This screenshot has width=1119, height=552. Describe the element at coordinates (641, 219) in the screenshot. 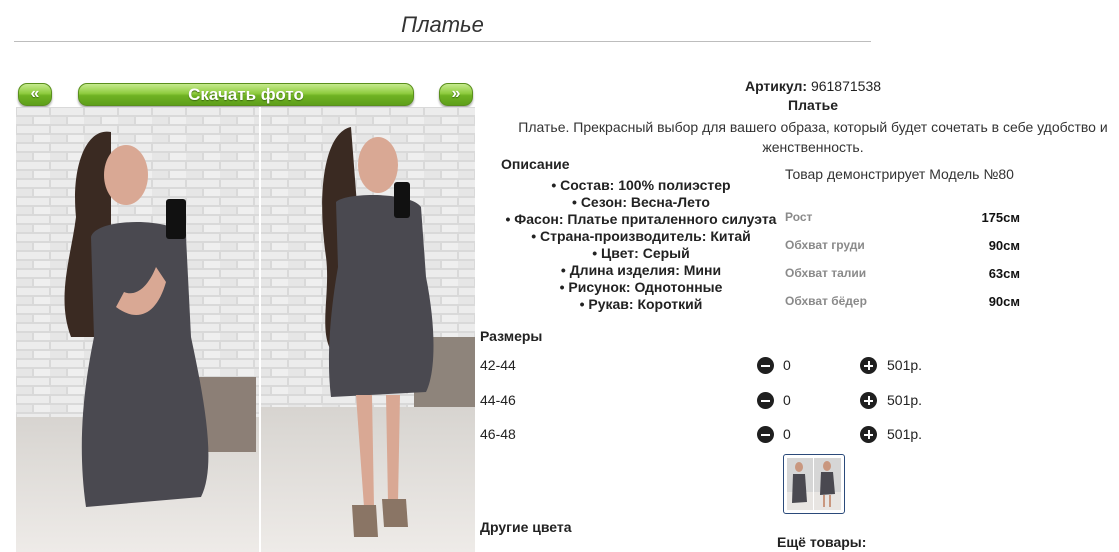

I see `spec-item: • Фасон: Платье приталенного силуэта` at that location.